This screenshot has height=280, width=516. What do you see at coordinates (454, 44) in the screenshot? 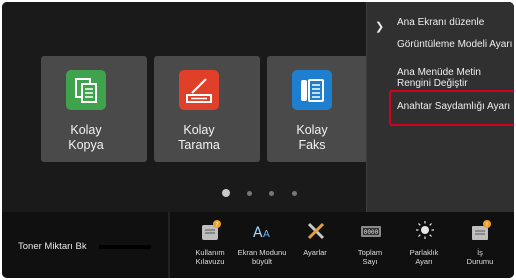
I see `menu-item-display-pattern: Görüntüleme Modeli Ayarı` at bounding box center [454, 44].